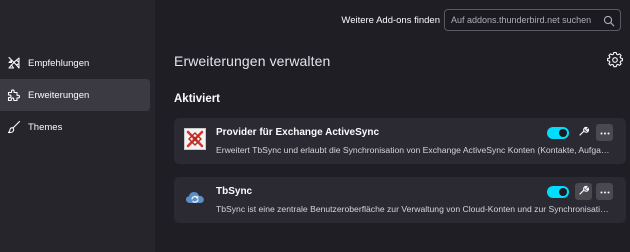  I want to click on recommendations-icon, so click(14, 63).